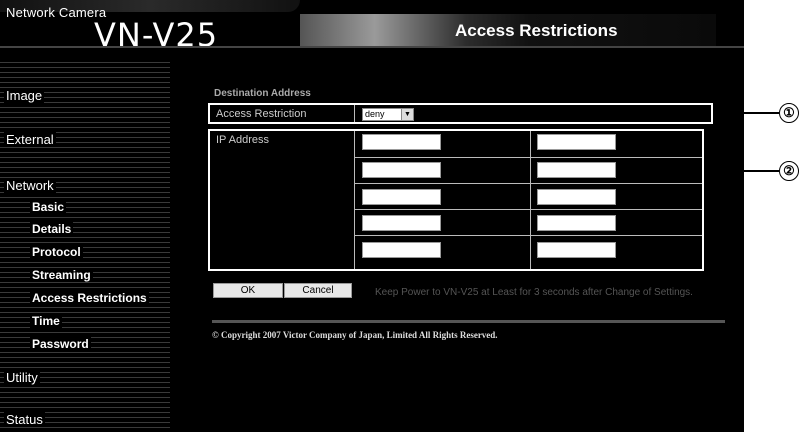 Image resolution: width=804 pixels, height=432 pixels. Describe the element at coordinates (61, 275) in the screenshot. I see `sidebar-item-streaming: Streaming` at that location.